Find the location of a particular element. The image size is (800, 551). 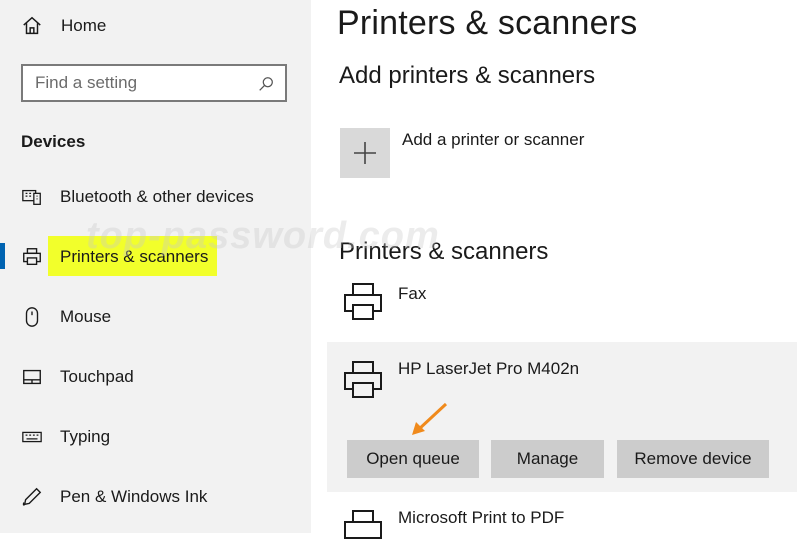

mouse-icon is located at coordinates (32, 317).